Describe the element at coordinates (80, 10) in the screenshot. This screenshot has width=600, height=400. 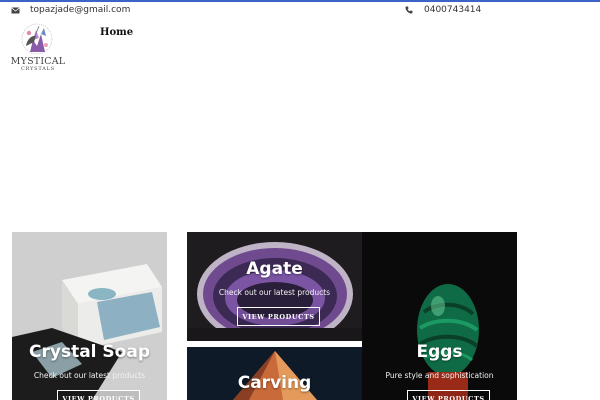
I see `email-text: topazjade@gmail.com` at that location.